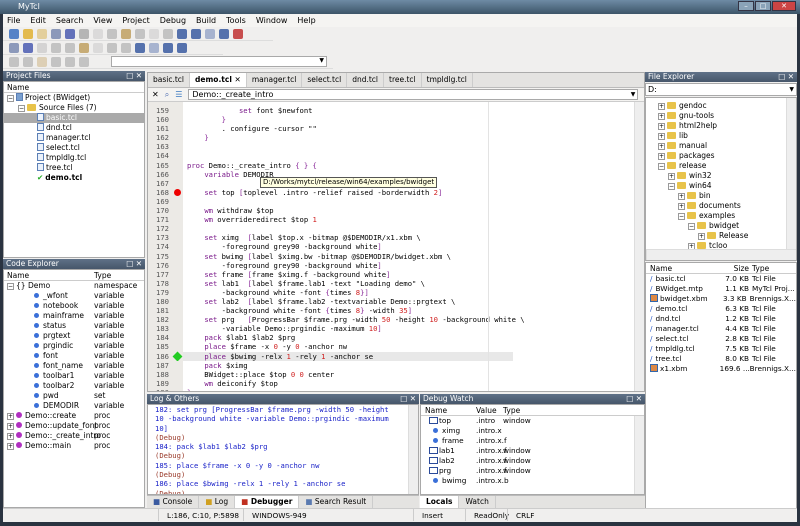 This screenshot has height=526, width=800. Describe the element at coordinates (74, 446) in the screenshot. I see `proc-item: + Demo::main proc` at that location.